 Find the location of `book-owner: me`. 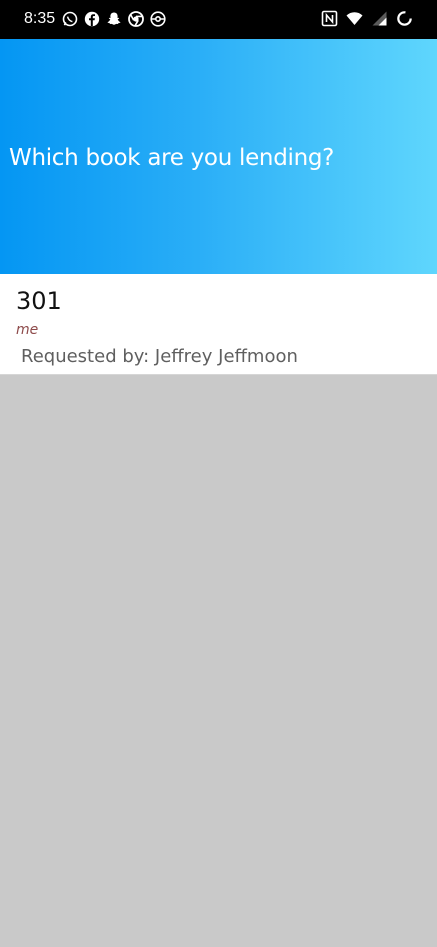

book-owner: me is located at coordinates (27, 330).